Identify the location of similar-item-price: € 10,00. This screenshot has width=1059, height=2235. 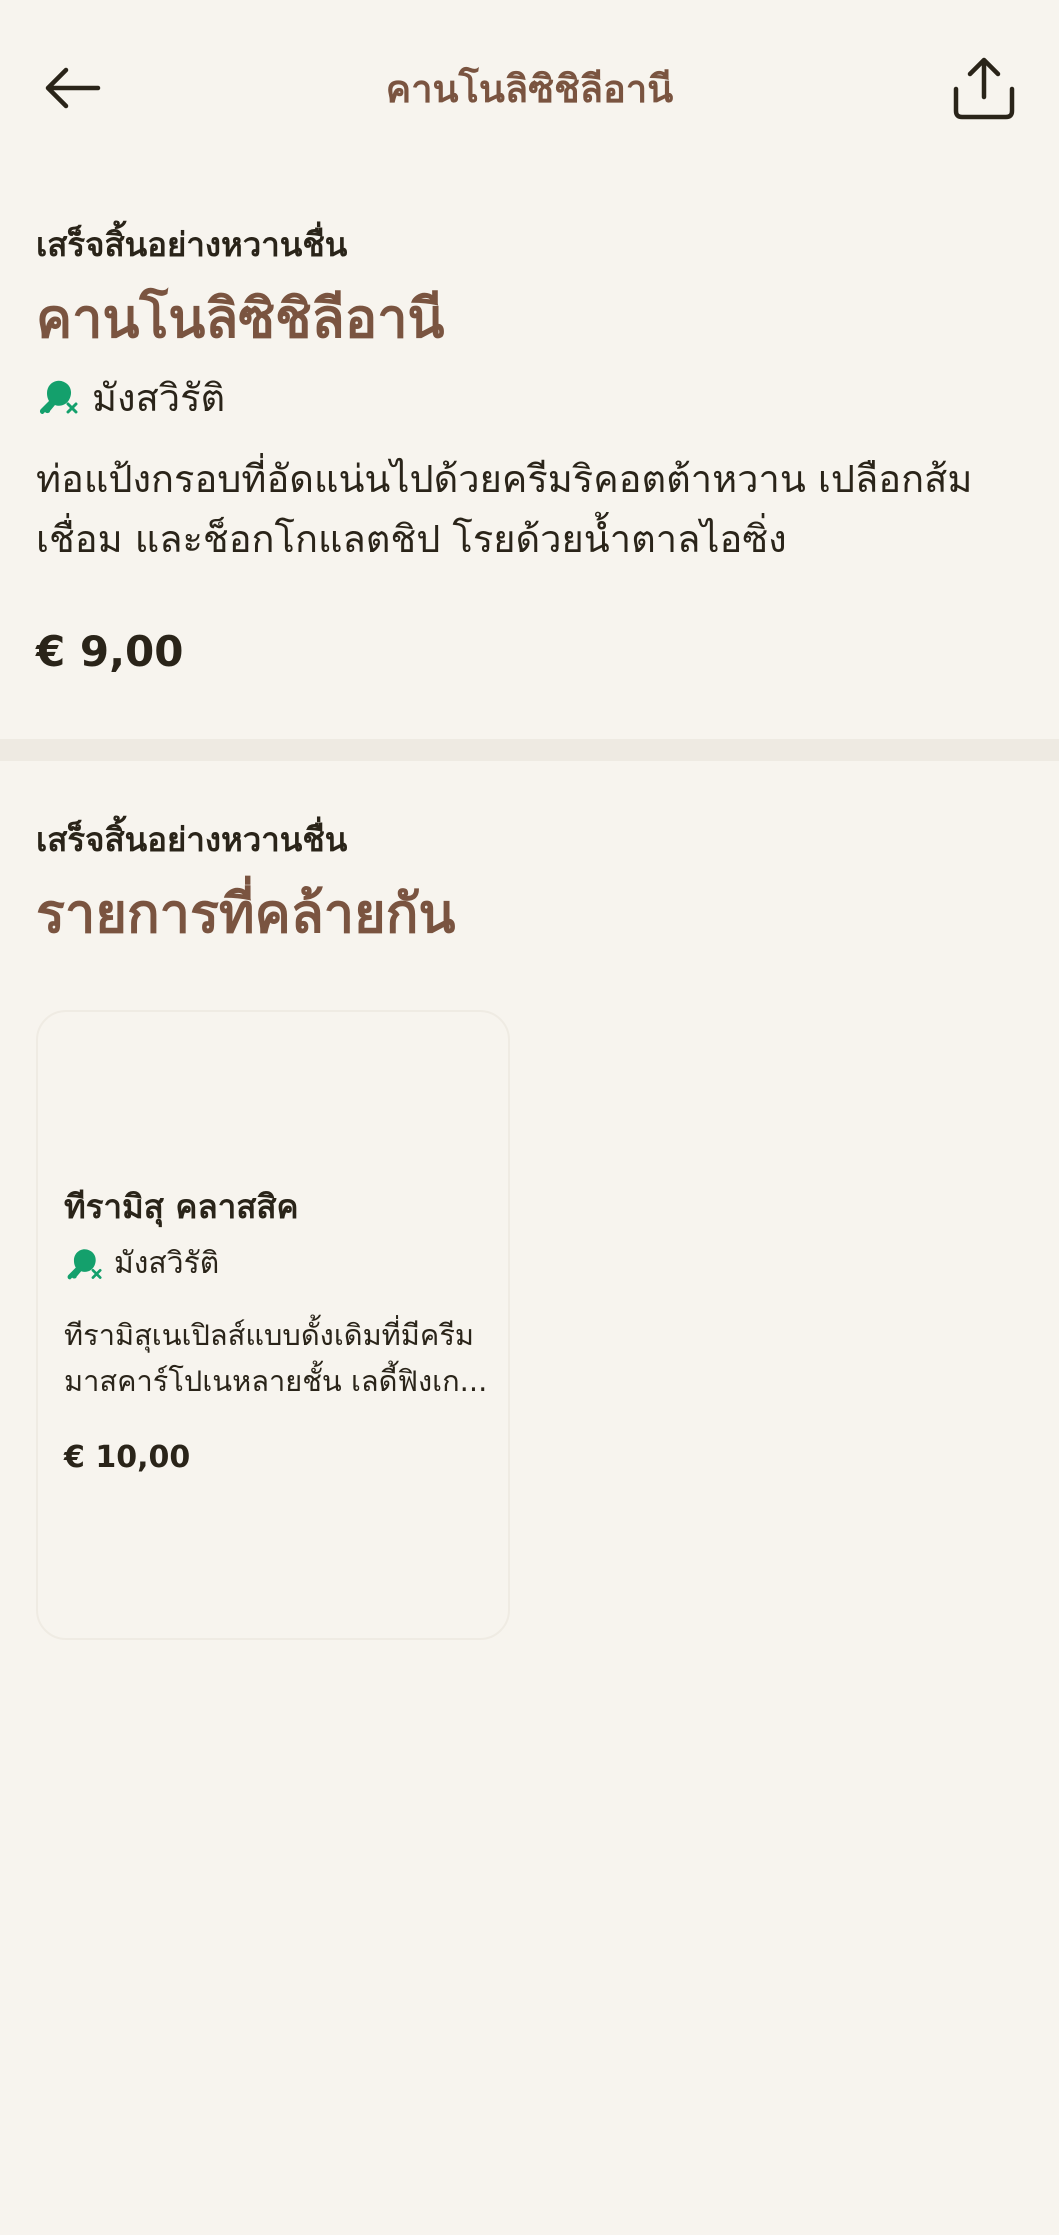
(127, 1457).